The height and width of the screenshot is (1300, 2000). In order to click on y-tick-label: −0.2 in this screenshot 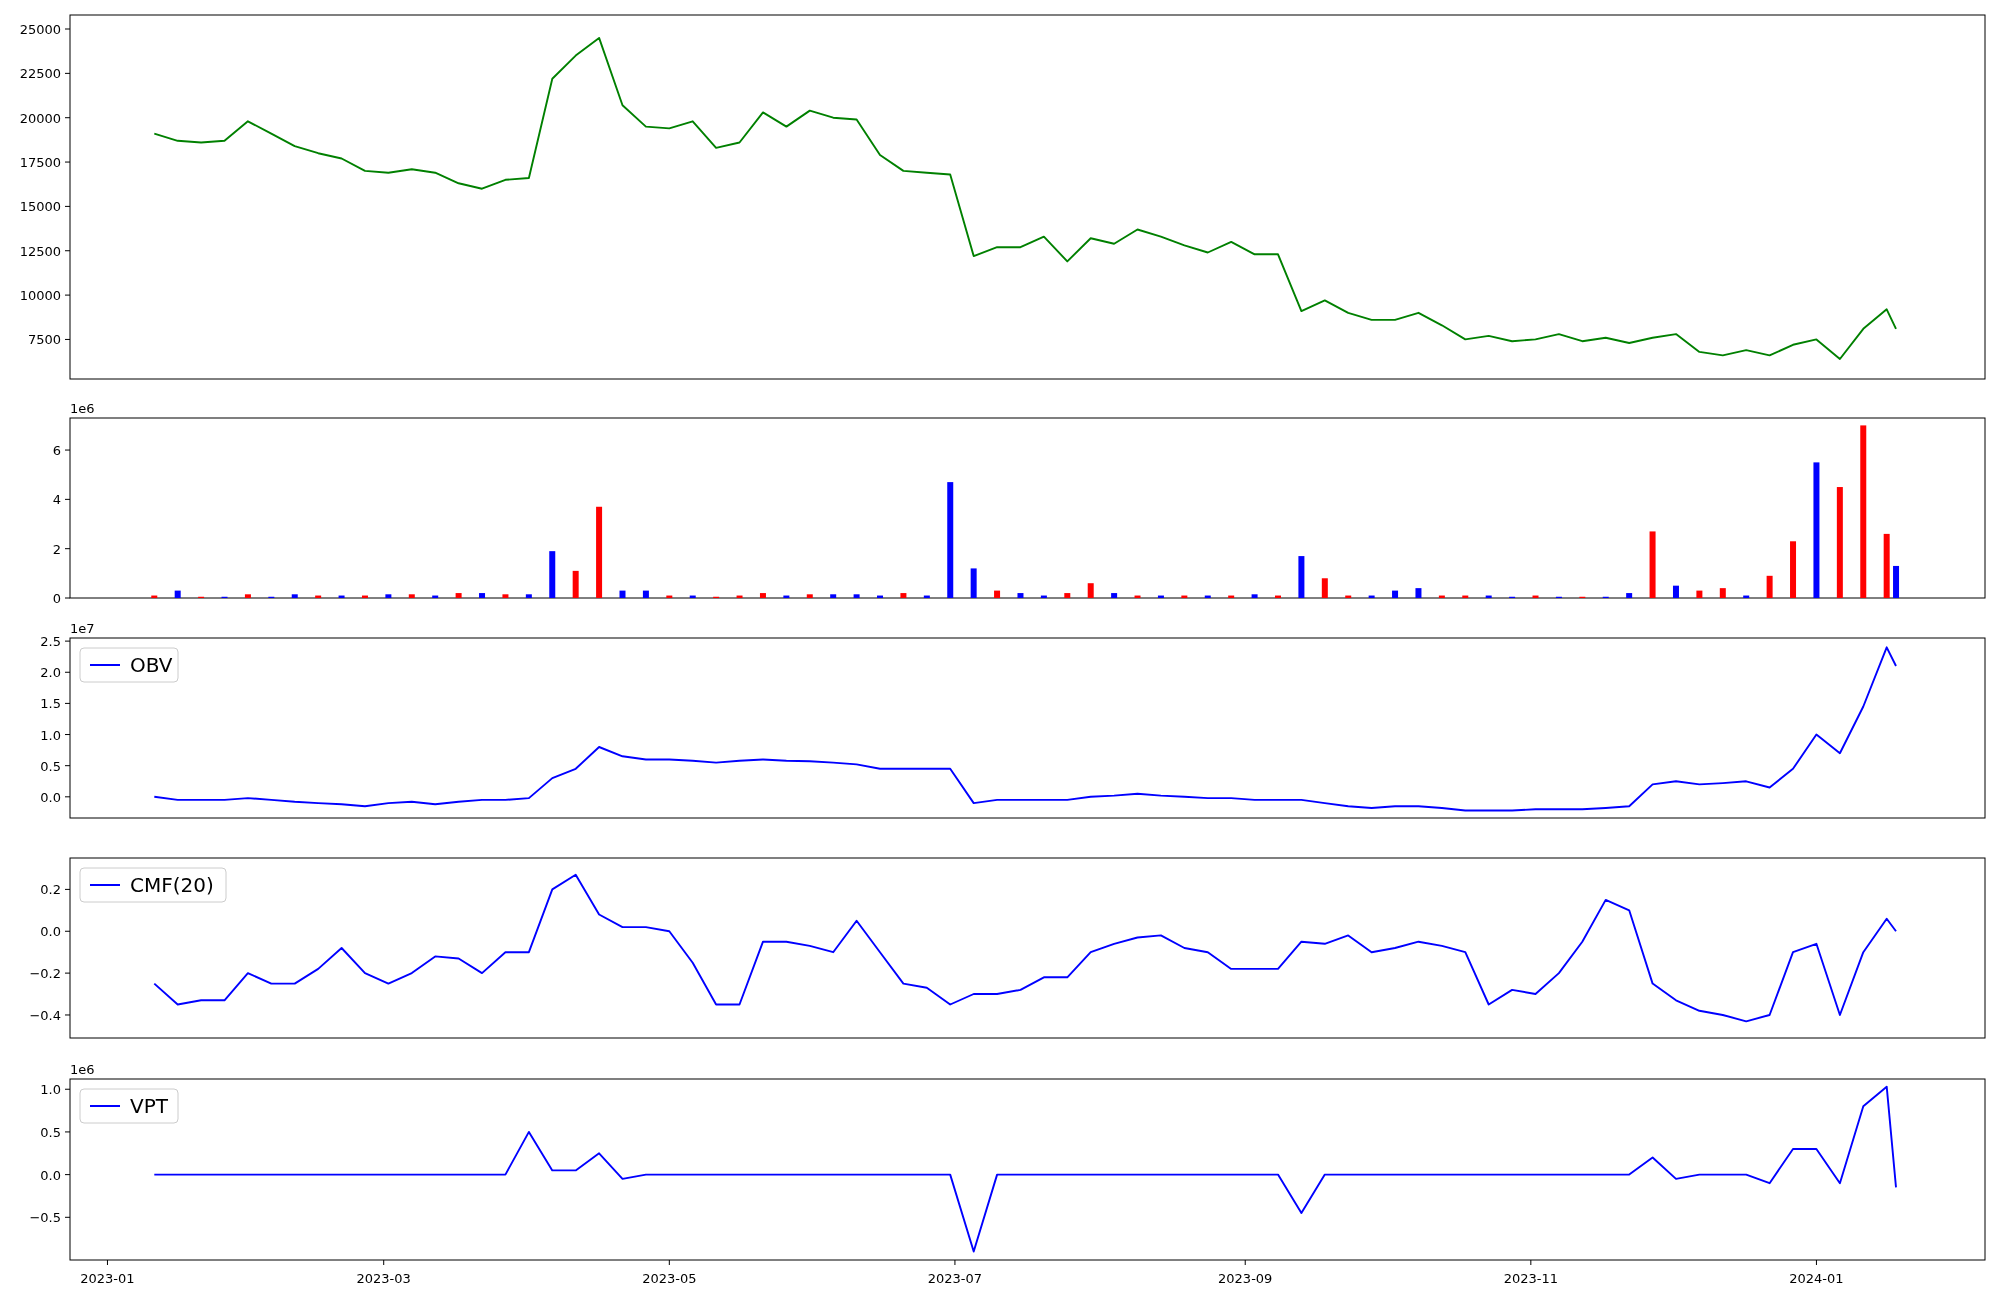, I will do `click(45, 974)`.